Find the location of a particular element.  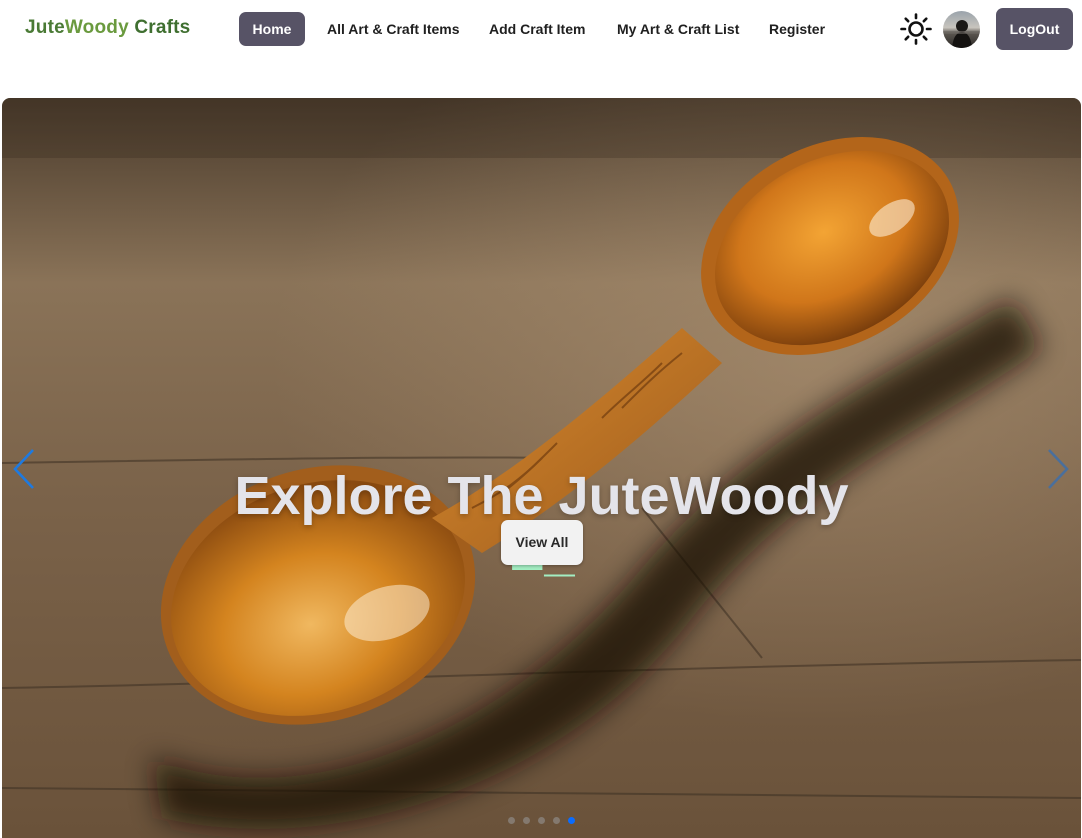

chevron-right-icon is located at coordinates (1058, 469).